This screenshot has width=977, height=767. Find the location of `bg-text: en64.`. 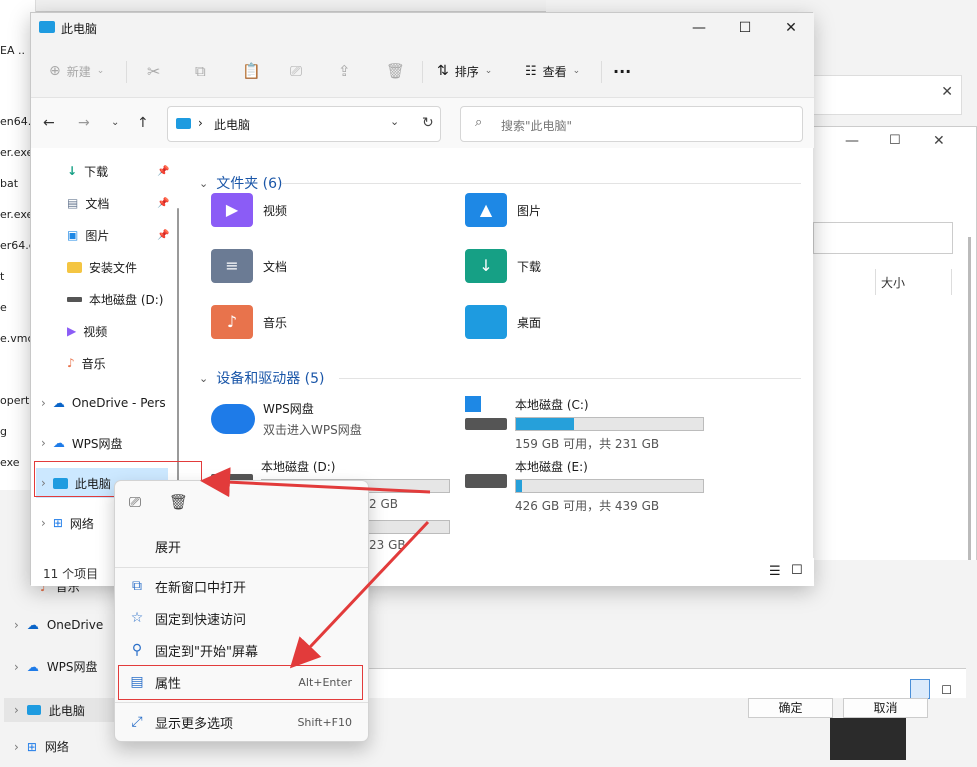

bg-text: en64. is located at coordinates (16, 121).